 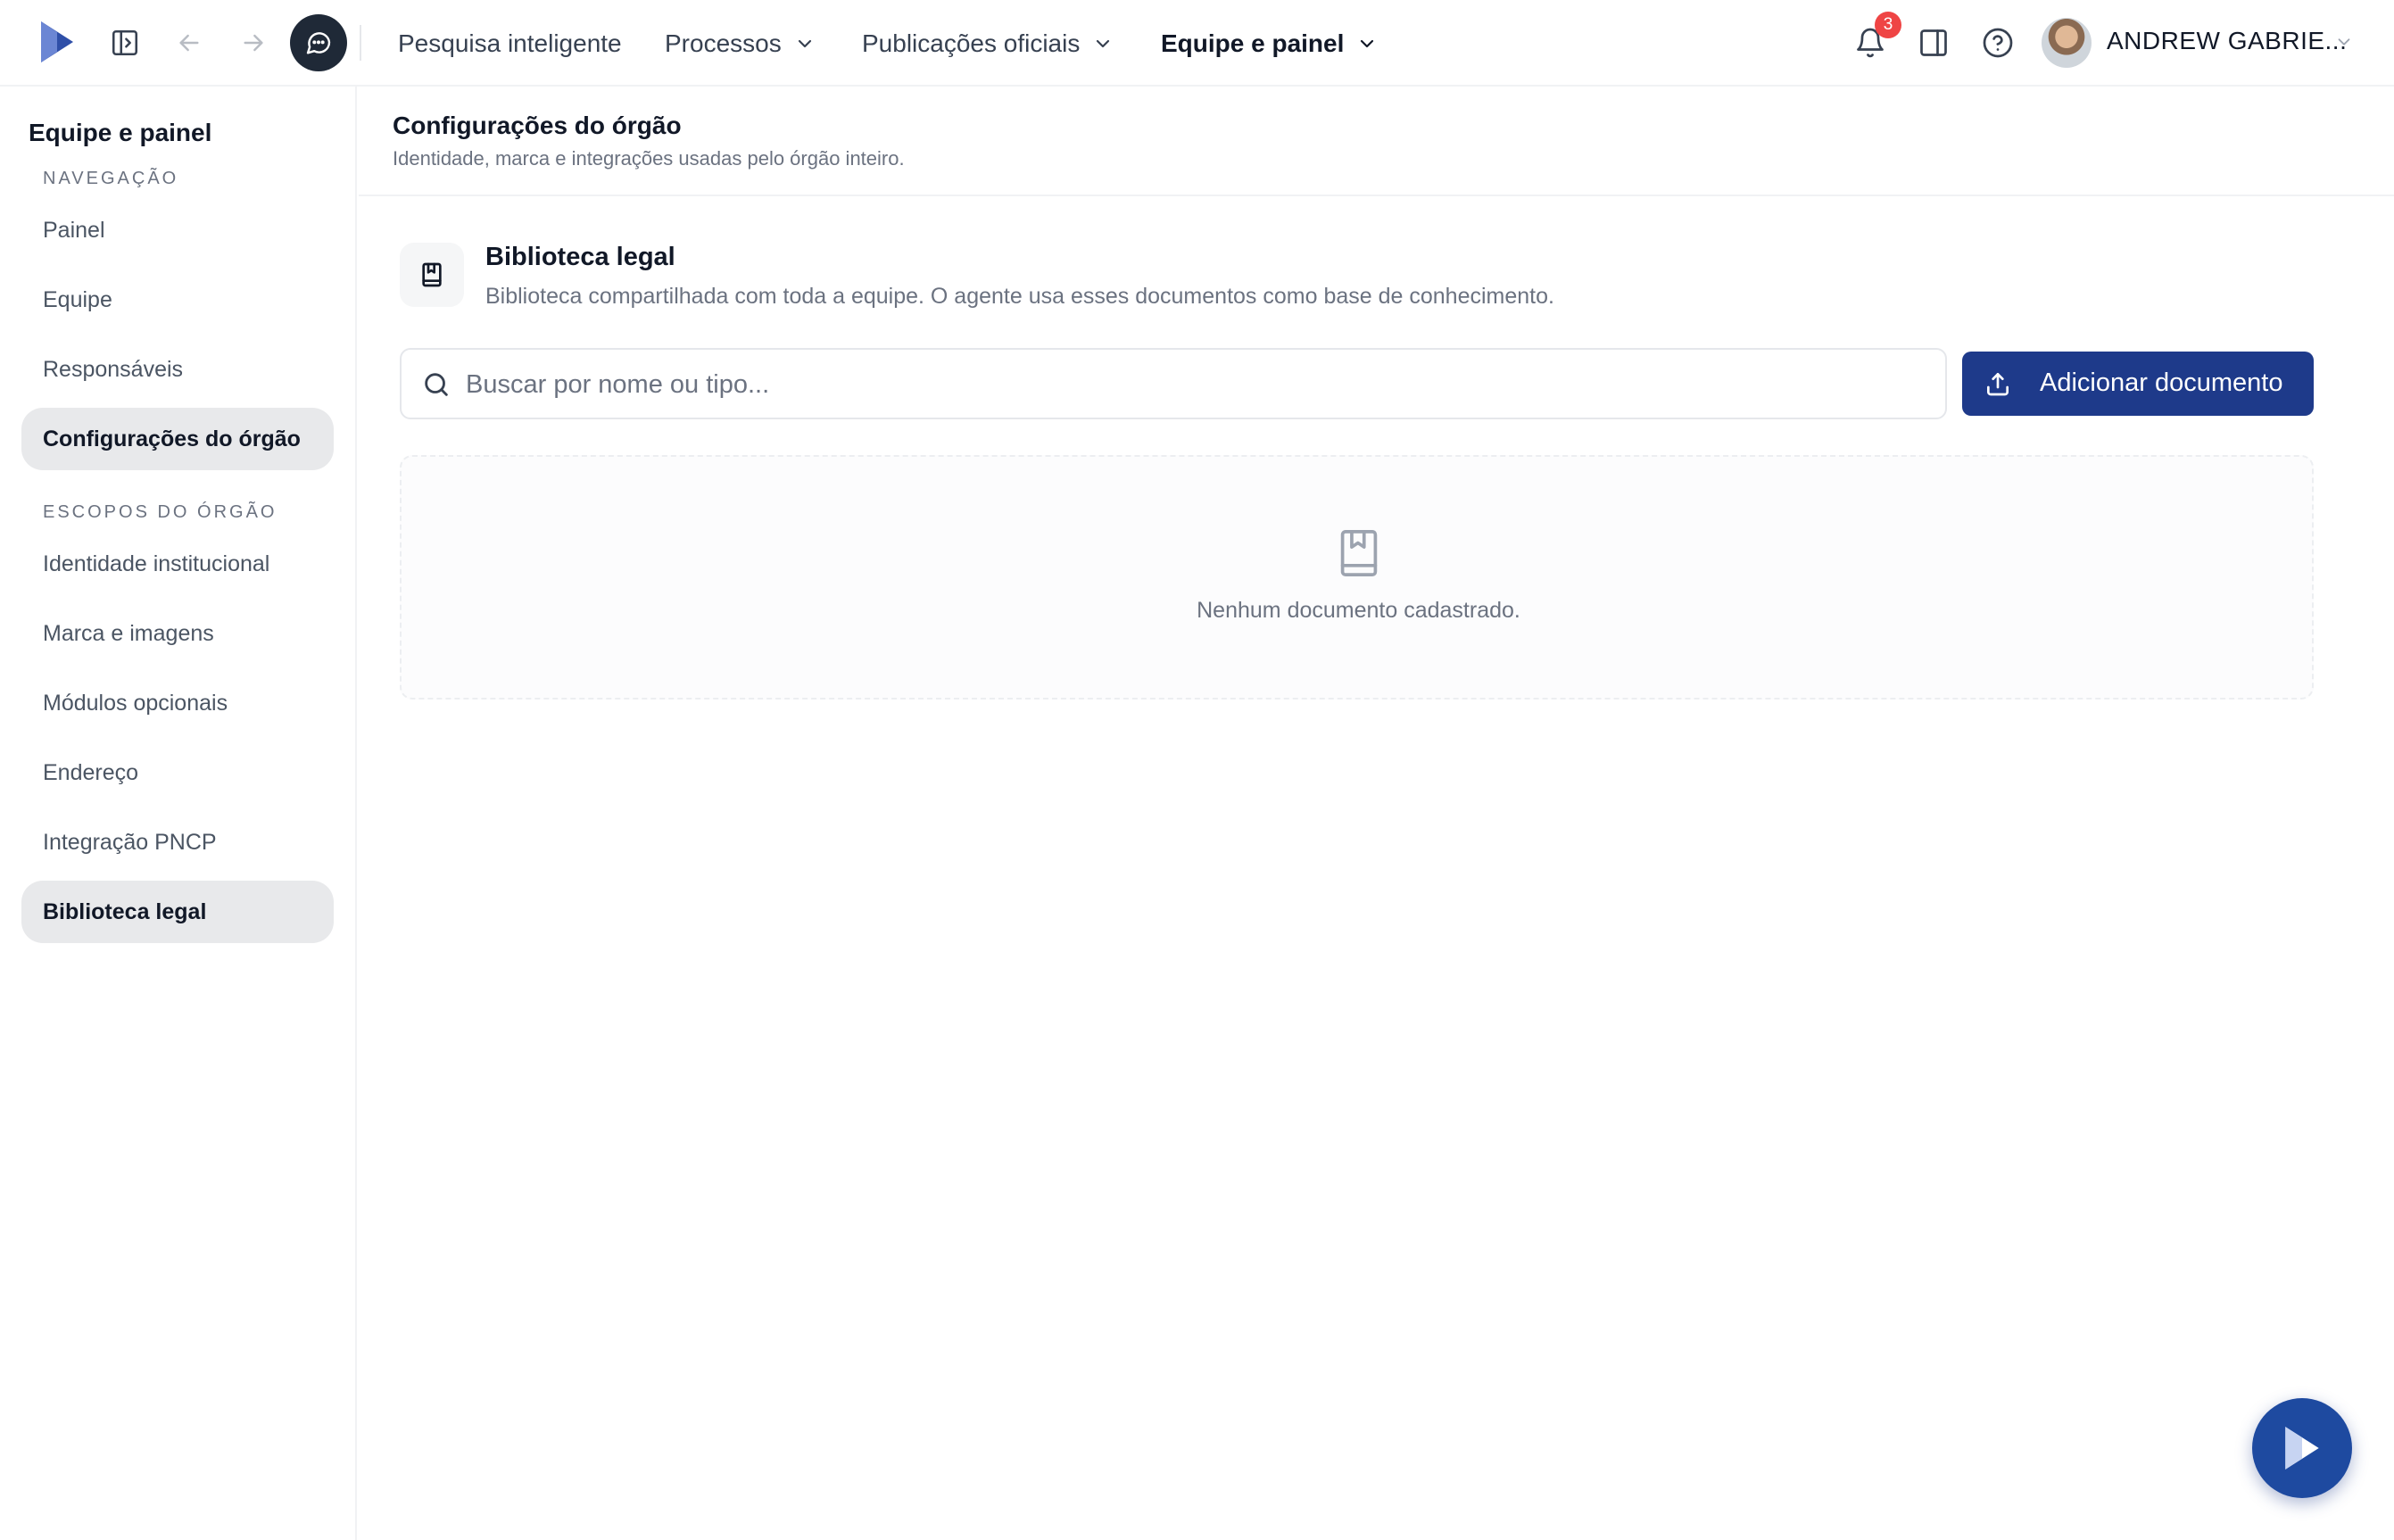 What do you see at coordinates (128, 633) in the screenshot?
I see `sidebar-item-label: Marca e imagens` at bounding box center [128, 633].